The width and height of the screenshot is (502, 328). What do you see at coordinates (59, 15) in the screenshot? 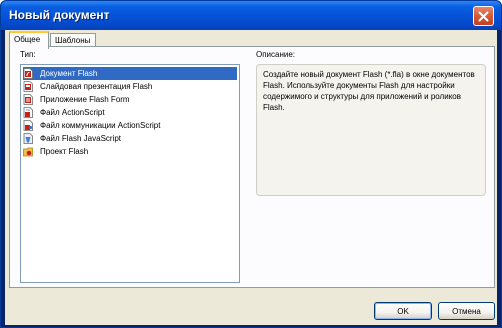
I see `window-title: Новый документ` at bounding box center [59, 15].